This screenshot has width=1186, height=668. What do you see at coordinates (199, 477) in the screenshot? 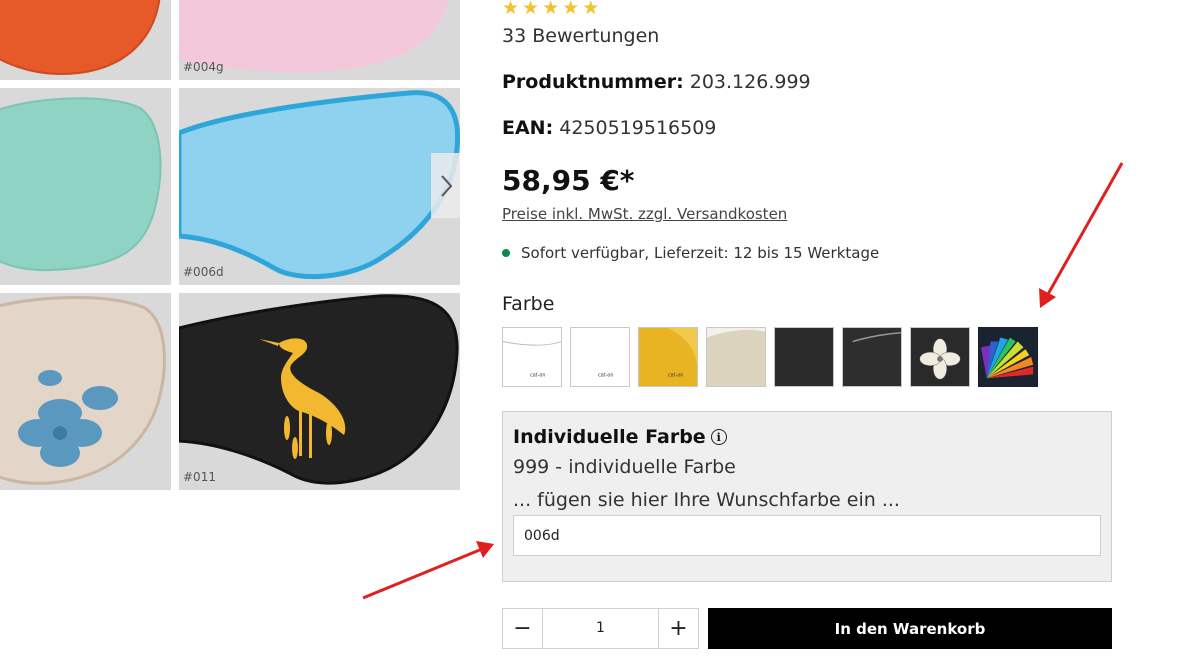
I see `tile-code: #011` at bounding box center [199, 477].